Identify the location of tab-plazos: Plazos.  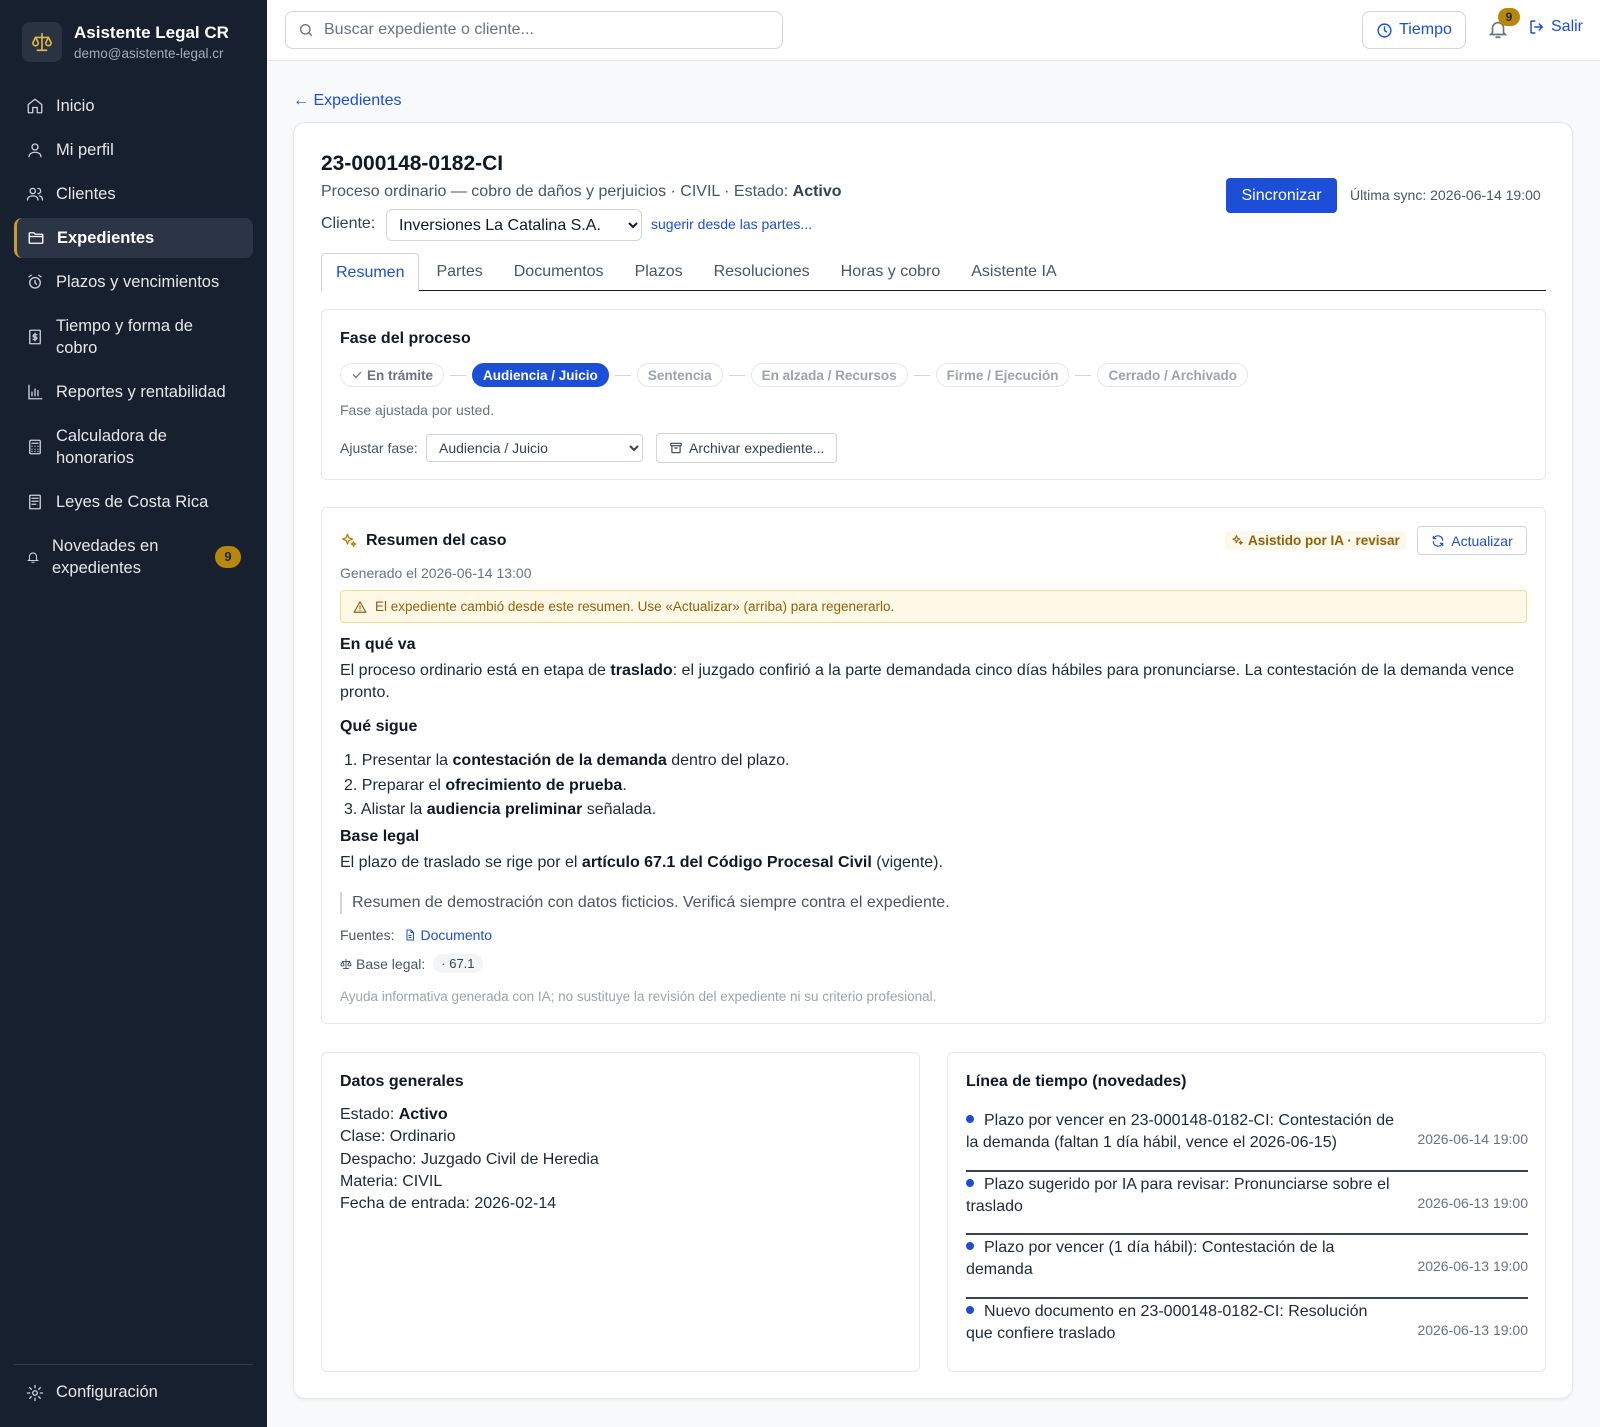
(659, 272).